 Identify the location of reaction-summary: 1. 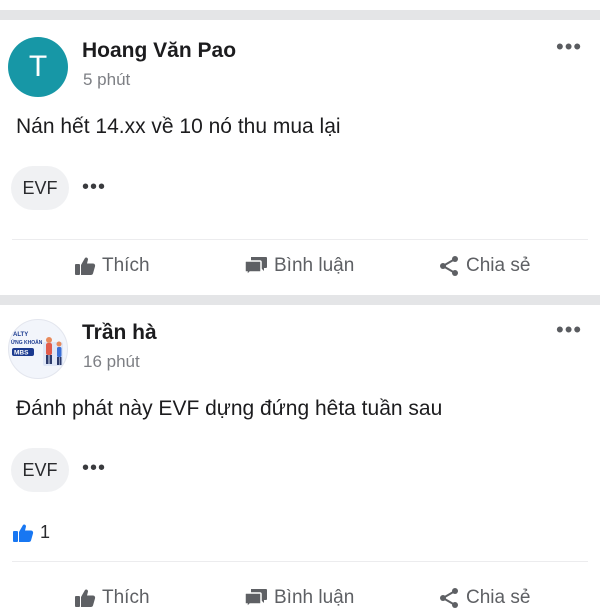
(31, 532).